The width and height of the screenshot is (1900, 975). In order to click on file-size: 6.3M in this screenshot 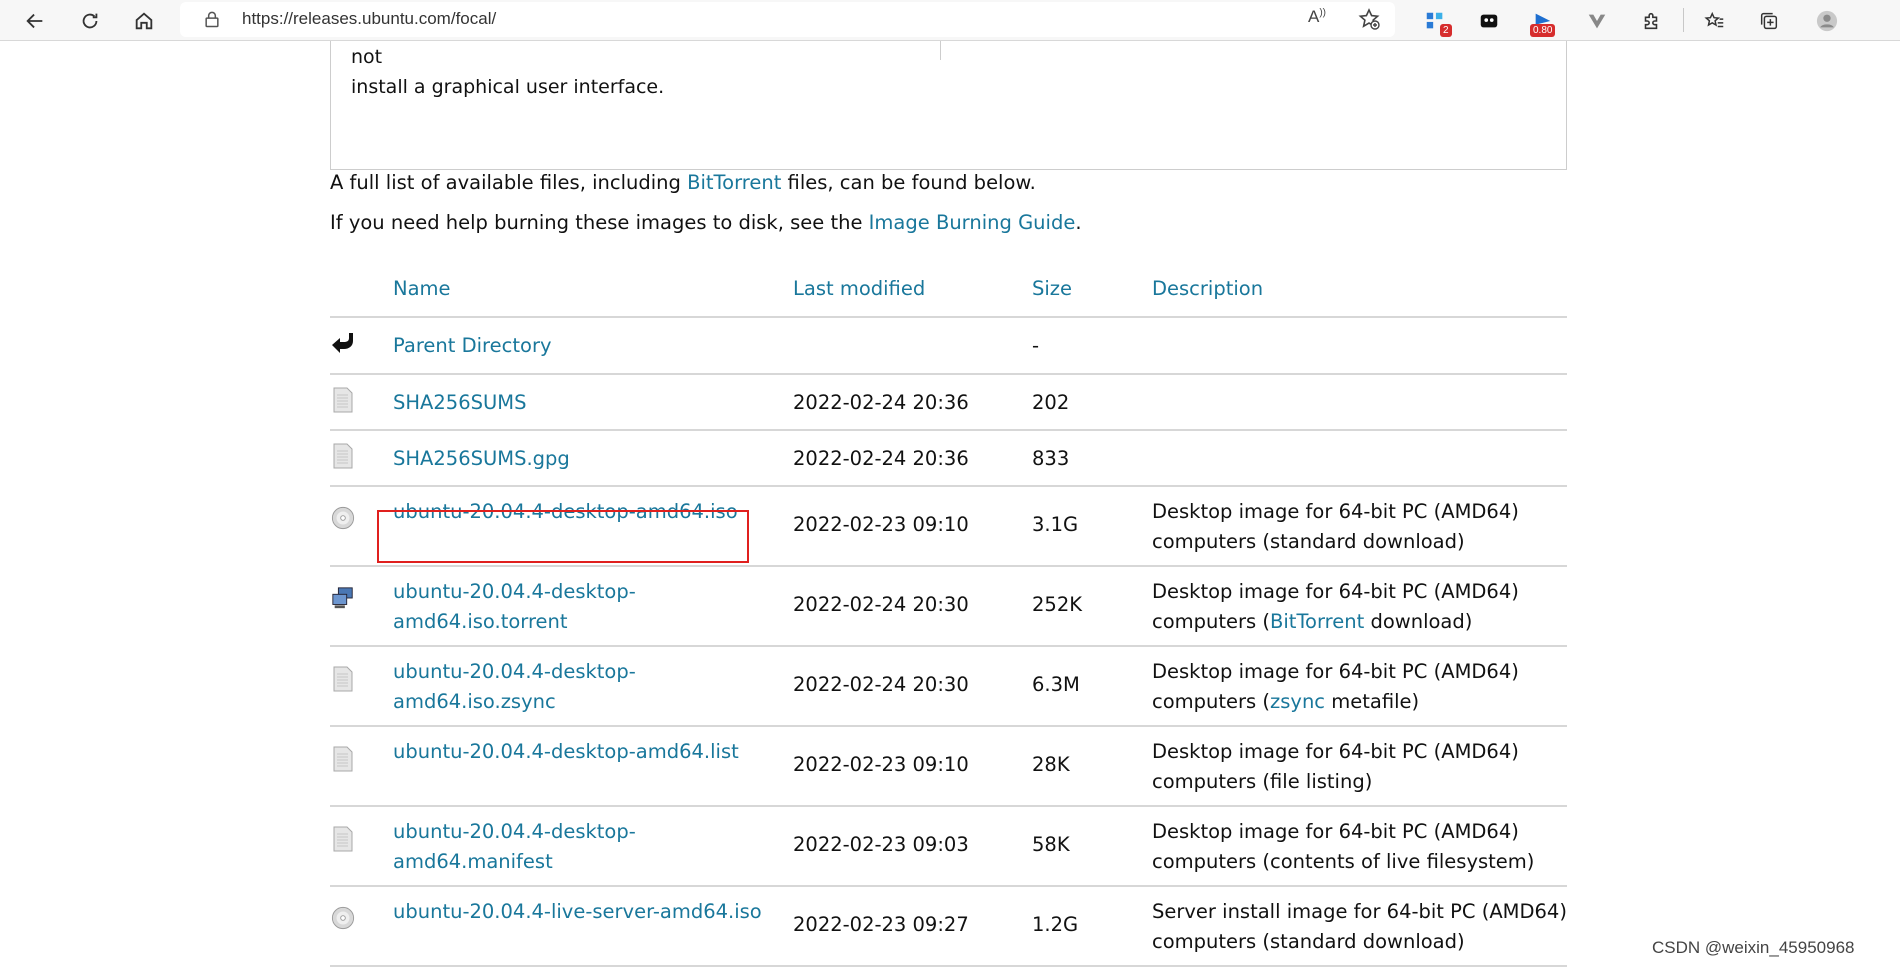, I will do `click(1056, 684)`.